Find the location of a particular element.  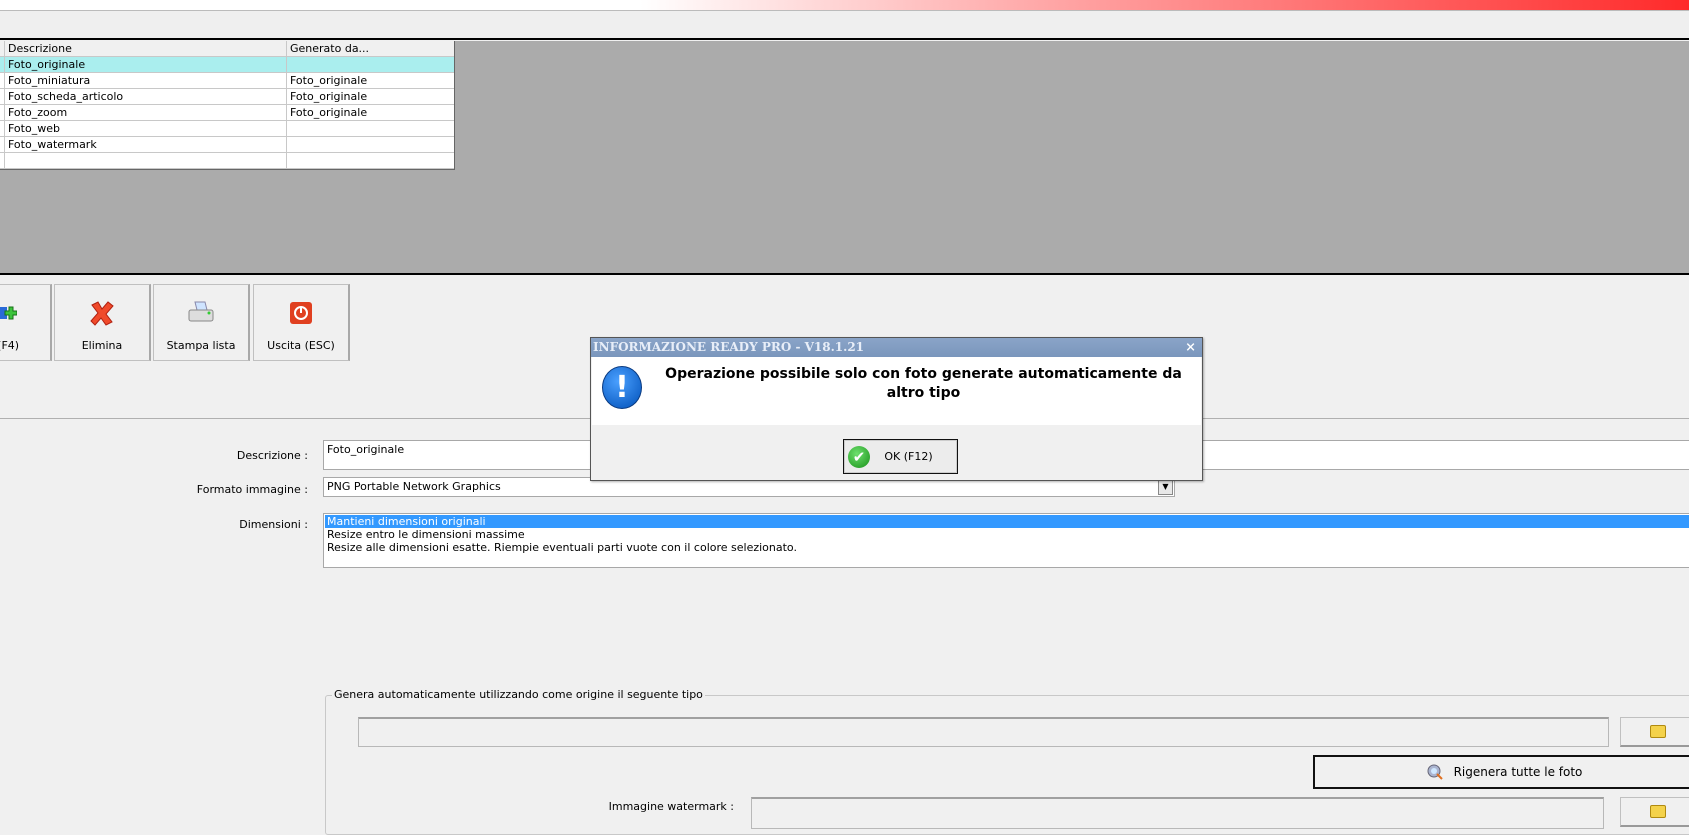

new-button-label: o (F4) is located at coordinates (10, 345).